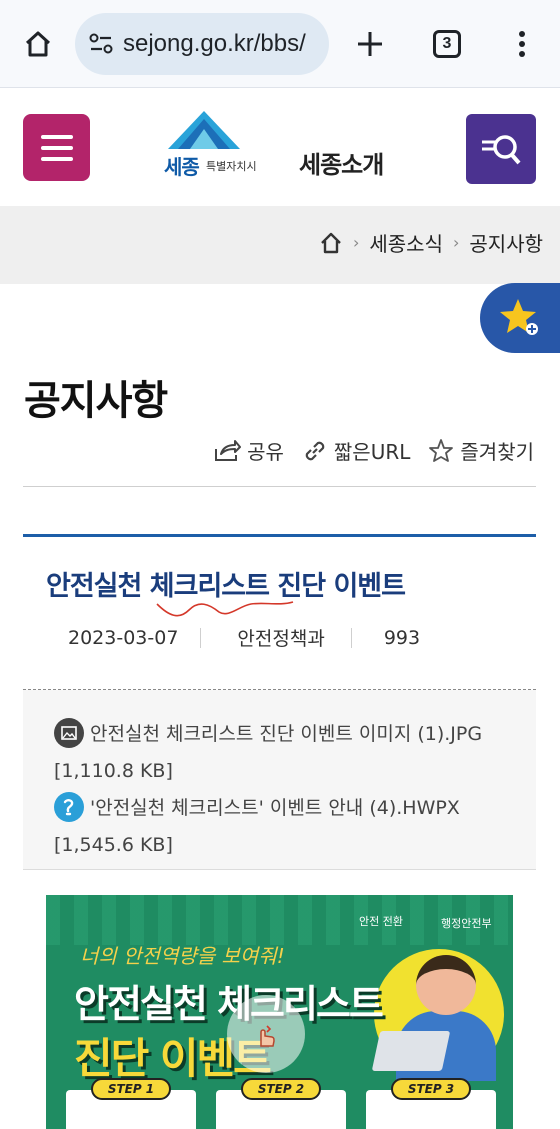 This screenshot has width=560, height=1129. I want to click on new-tab-button, so click(370, 44).